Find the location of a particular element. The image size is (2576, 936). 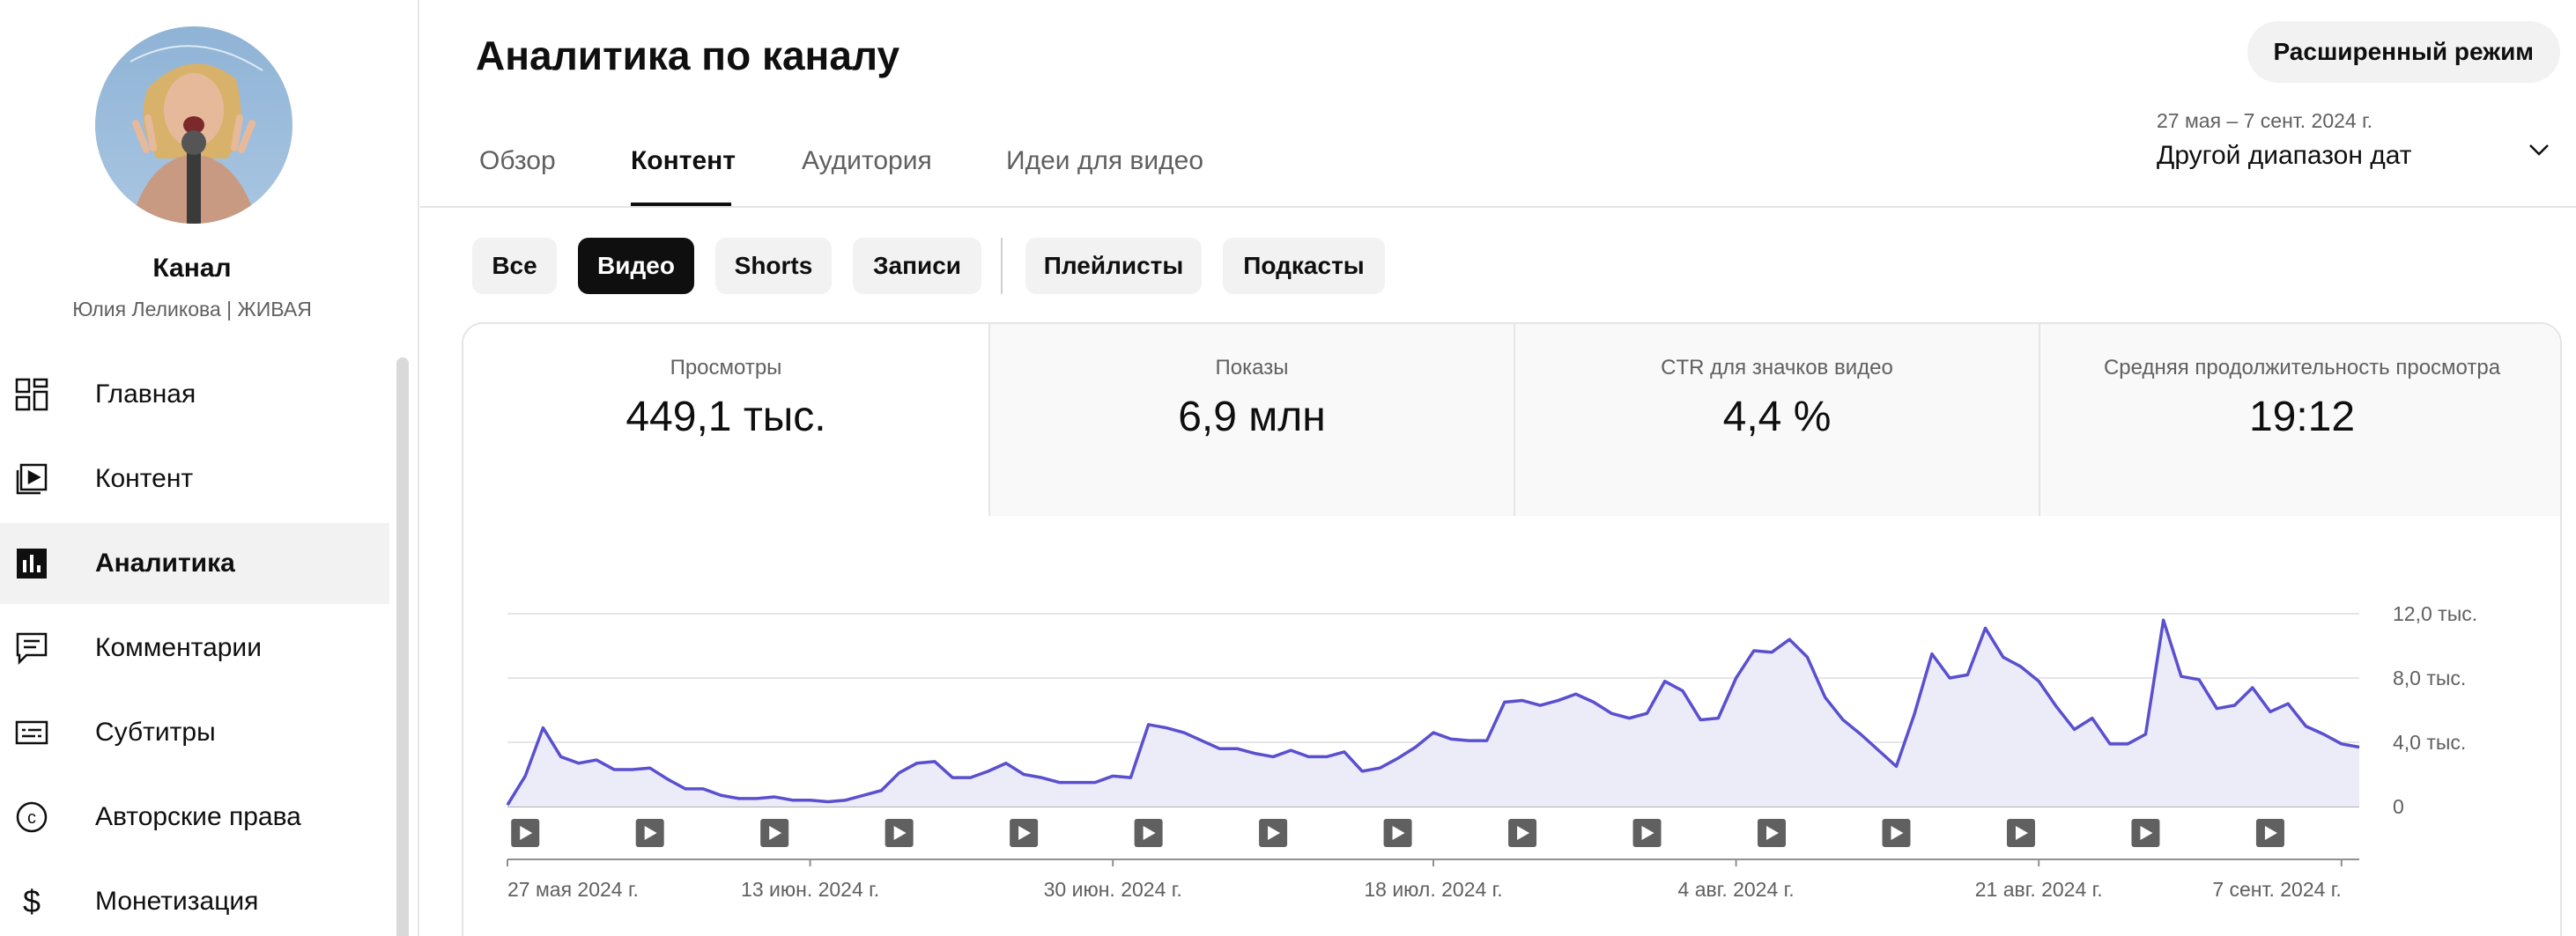

comments-icon is located at coordinates (31, 648).